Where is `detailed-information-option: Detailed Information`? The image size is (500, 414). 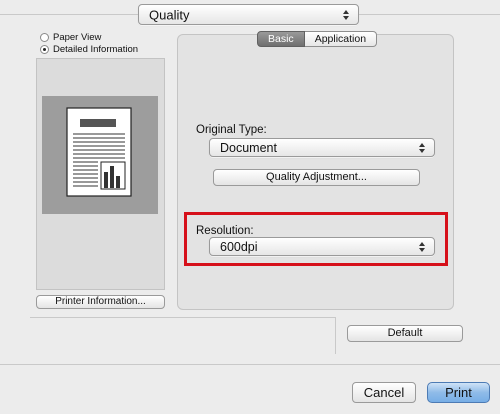
detailed-information-option: Detailed Information is located at coordinates (89, 49).